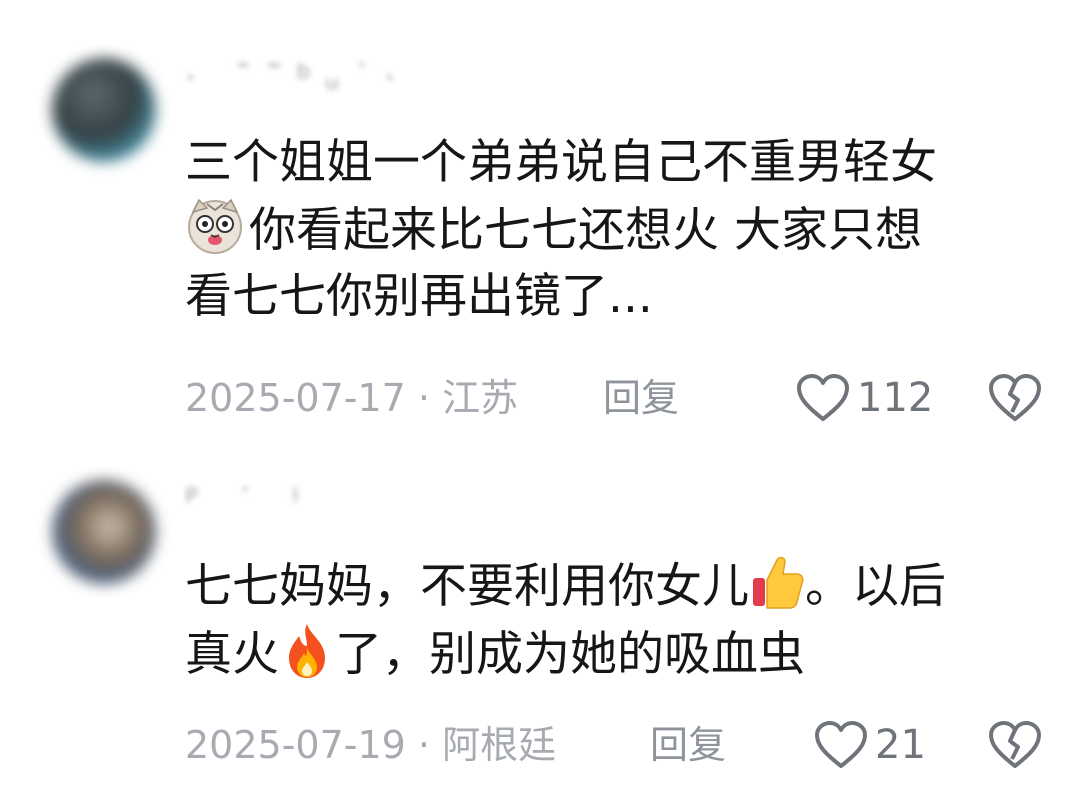 This screenshot has height=795, width=1080. I want to click on comment-date: 2025-07-17, so click(295, 398).